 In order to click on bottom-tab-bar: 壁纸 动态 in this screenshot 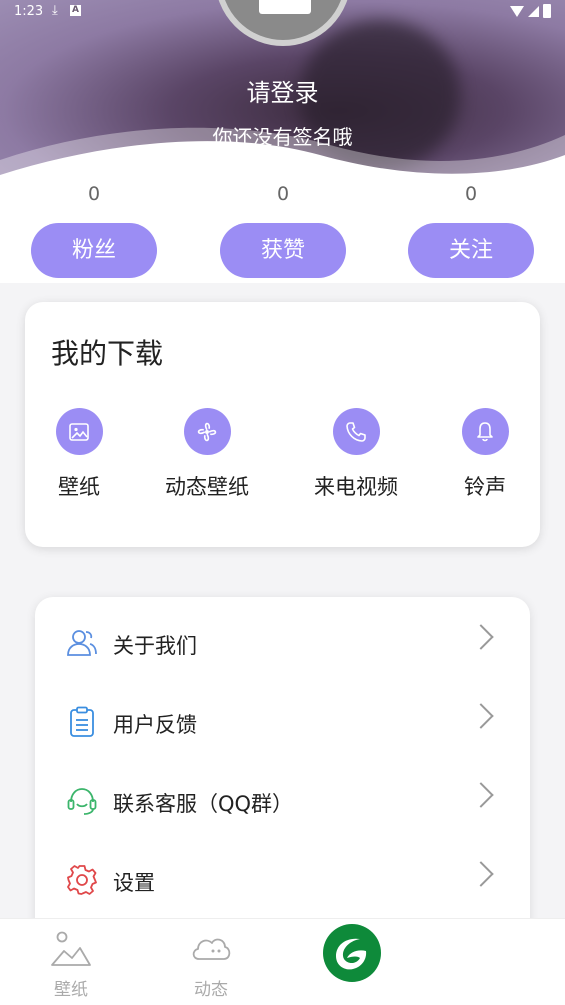, I will do `click(282, 961)`.